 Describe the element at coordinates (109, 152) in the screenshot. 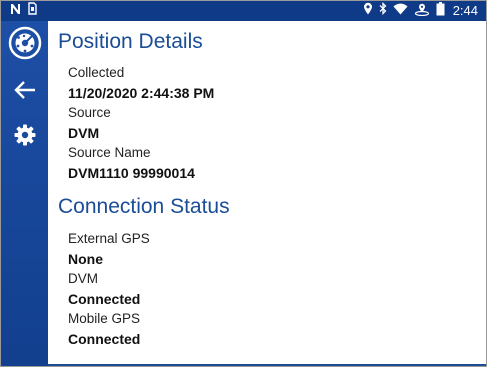

I see `source-name-label: Source Name` at that location.